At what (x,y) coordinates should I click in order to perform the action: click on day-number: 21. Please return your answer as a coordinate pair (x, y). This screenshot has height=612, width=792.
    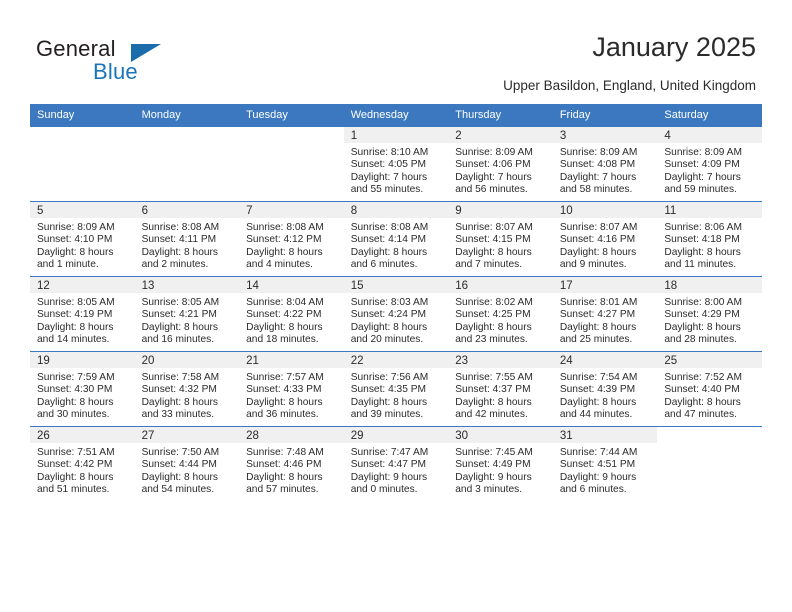
    Looking at the image, I should click on (291, 360).